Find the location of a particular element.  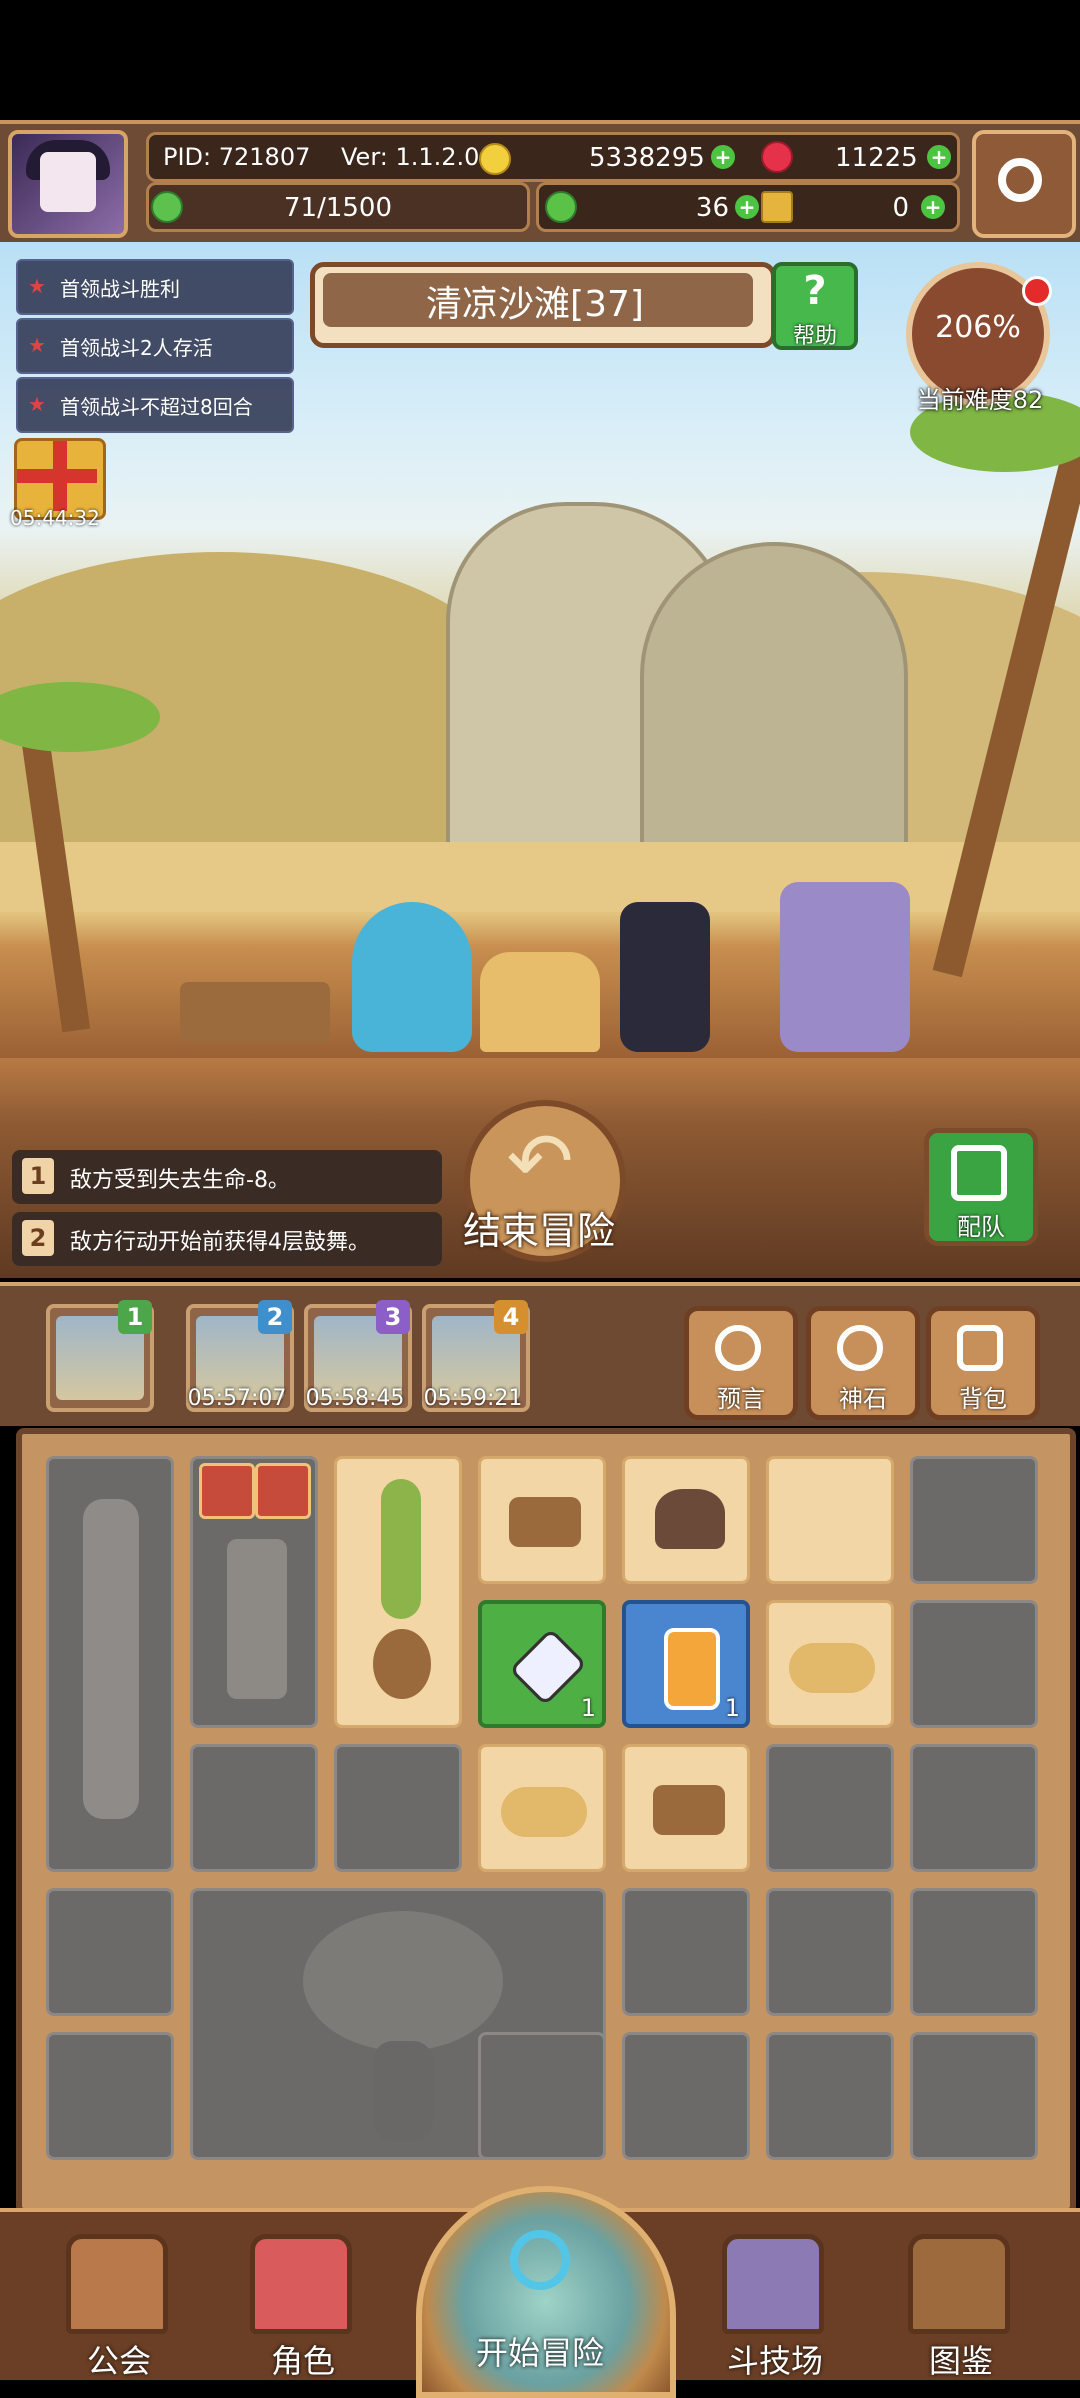

add-key-icon: + is located at coordinates (933, 207).